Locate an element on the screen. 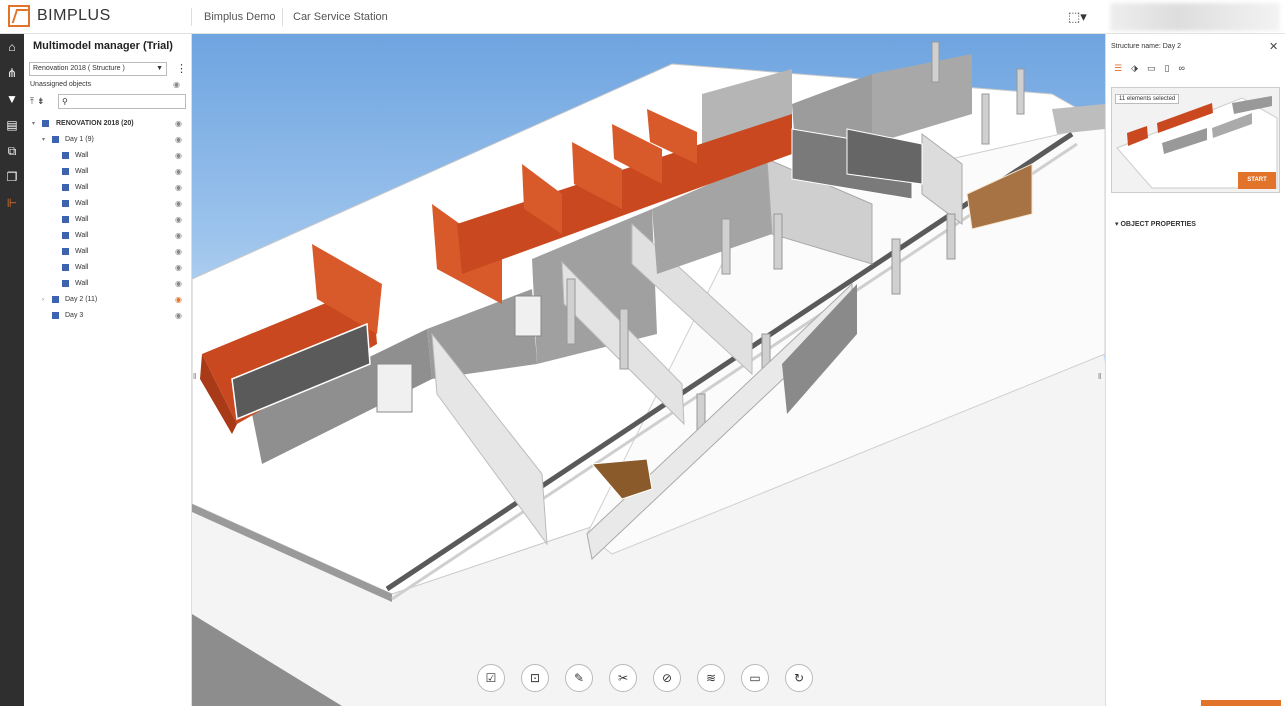 The height and width of the screenshot is (706, 1285). tree-search-input: ⚲ is located at coordinates (122, 101).